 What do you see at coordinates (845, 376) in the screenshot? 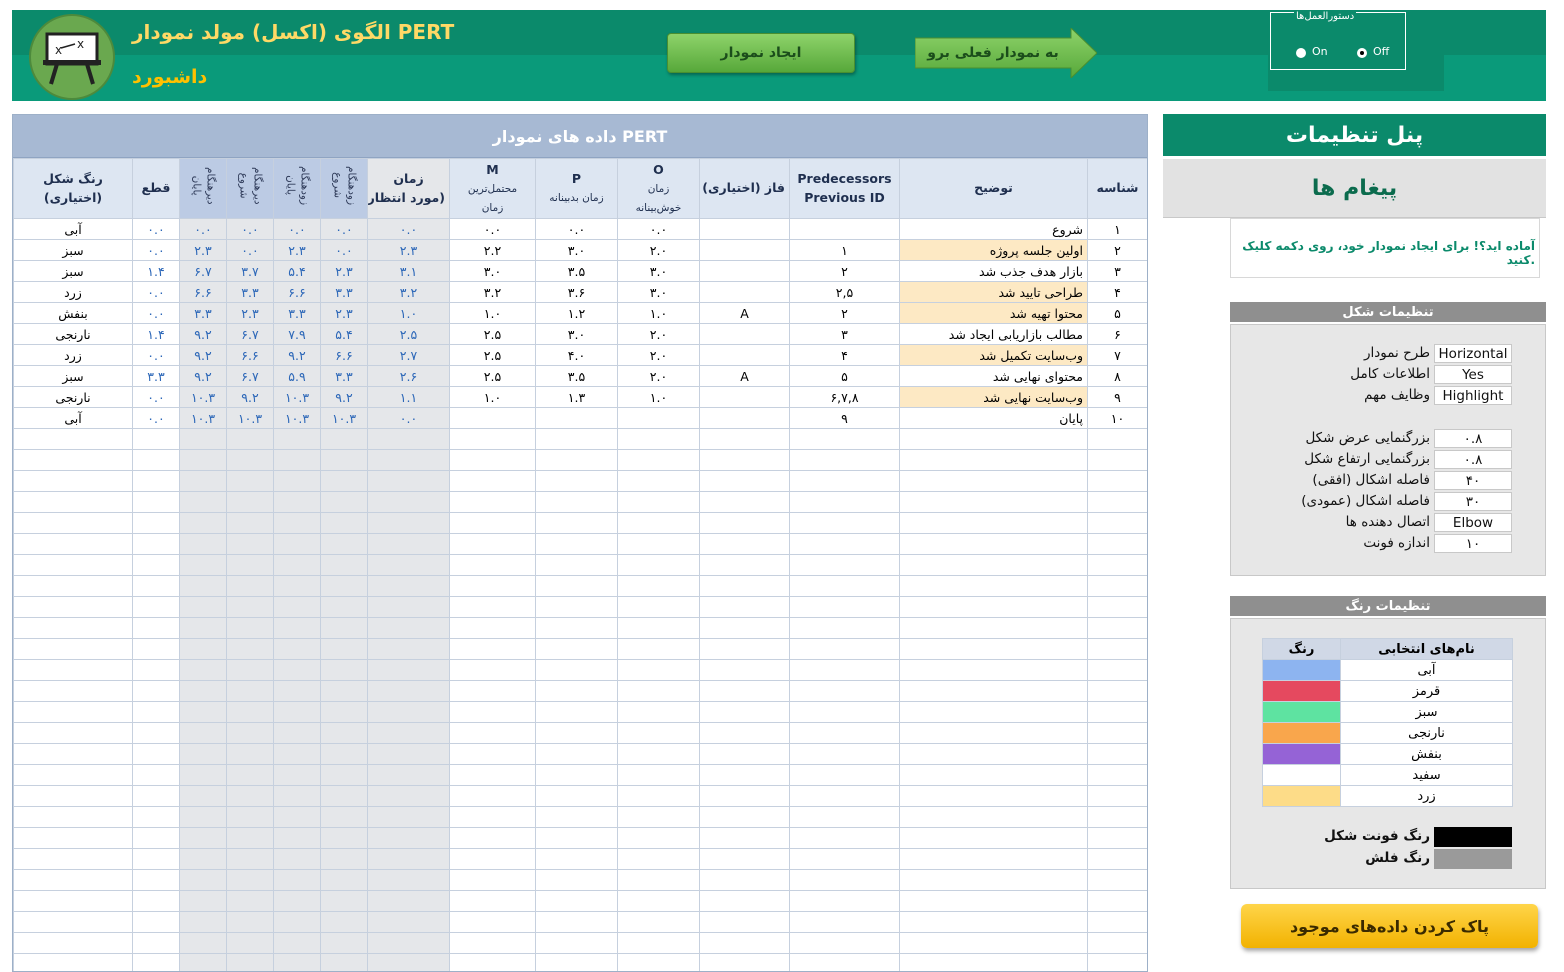
I see `cell-pred: ۵` at bounding box center [845, 376].